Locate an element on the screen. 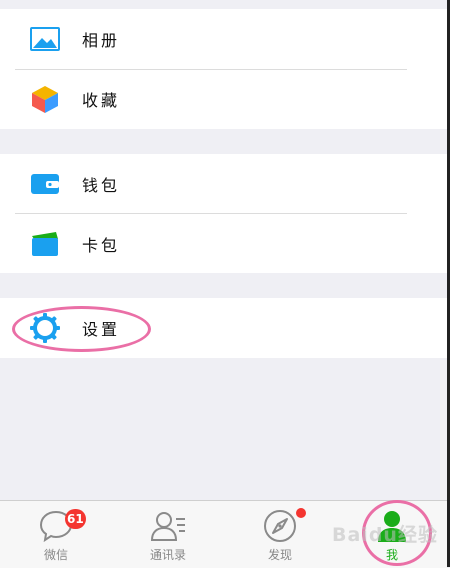 The image size is (450, 568). me-person-icon is located at coordinates (392, 526).